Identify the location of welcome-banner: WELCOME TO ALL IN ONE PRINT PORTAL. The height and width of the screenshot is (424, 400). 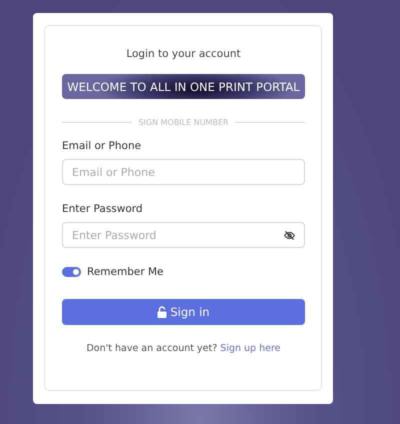
(183, 86).